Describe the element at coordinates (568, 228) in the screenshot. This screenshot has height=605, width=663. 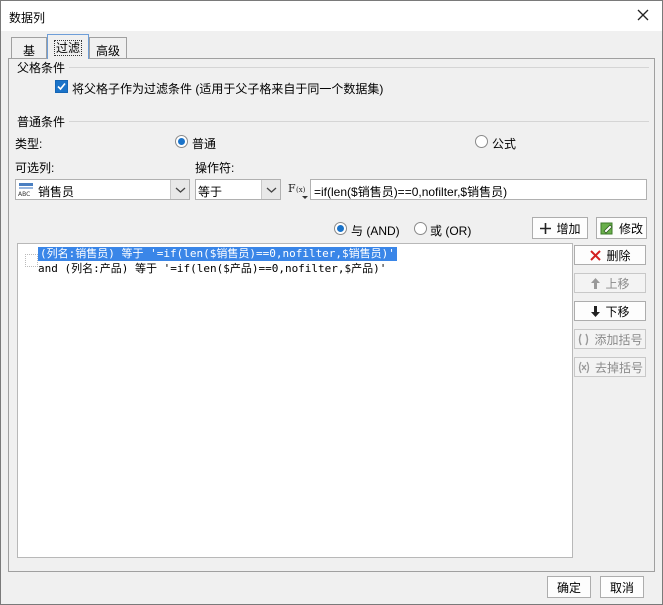
I see `add-condition-label: 增加` at that location.